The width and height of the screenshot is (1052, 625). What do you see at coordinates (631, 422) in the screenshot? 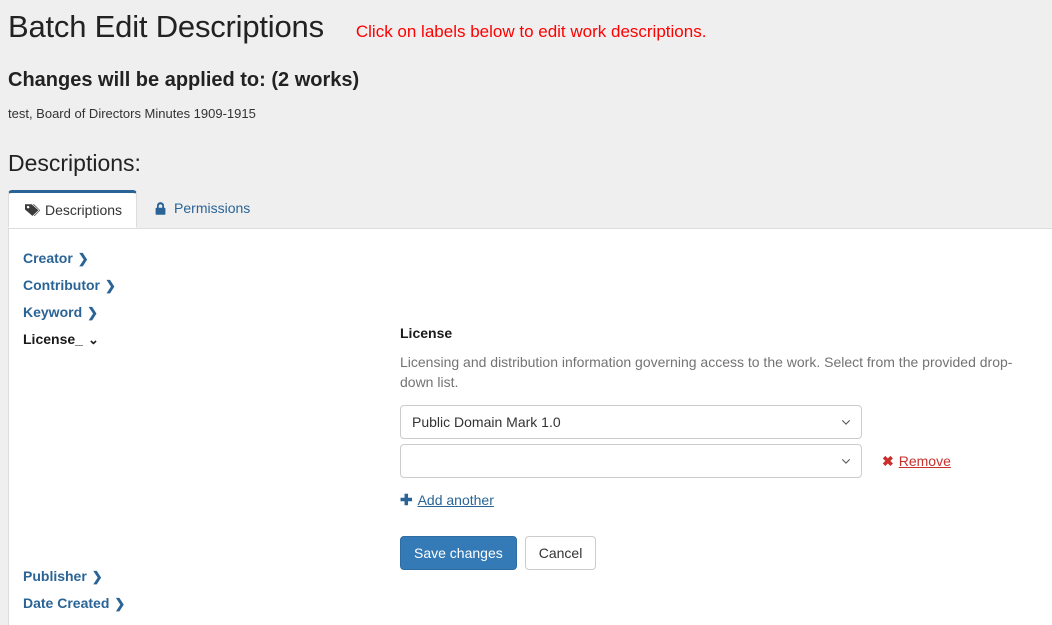
I see `license-select-1: Public Domain Mark 1.0` at bounding box center [631, 422].